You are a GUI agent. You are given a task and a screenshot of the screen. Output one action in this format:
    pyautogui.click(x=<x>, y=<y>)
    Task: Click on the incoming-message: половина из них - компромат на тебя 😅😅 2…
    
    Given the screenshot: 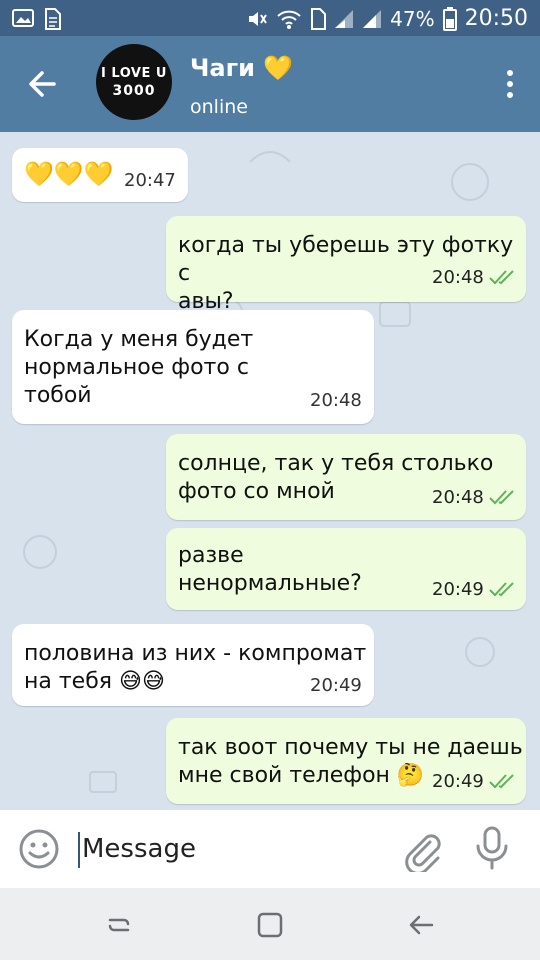 What is the action you would take?
    pyautogui.click(x=193, y=665)
    